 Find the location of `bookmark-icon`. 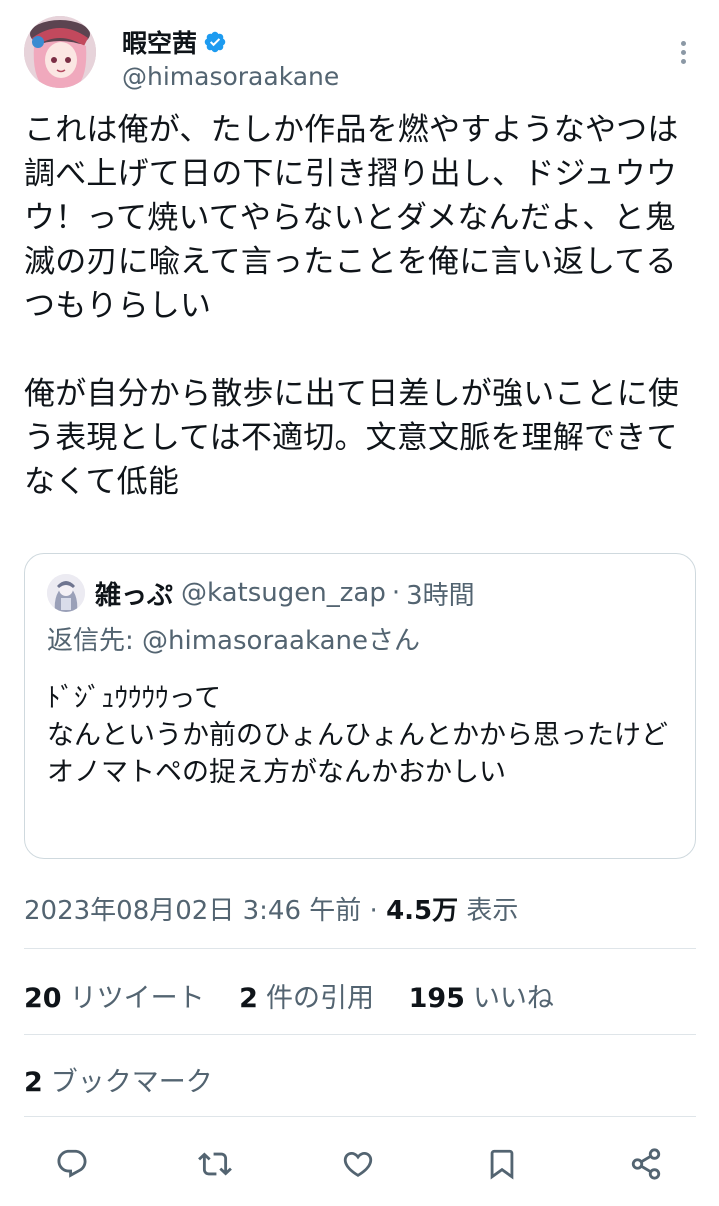

bookmark-icon is located at coordinates (502, 1164).